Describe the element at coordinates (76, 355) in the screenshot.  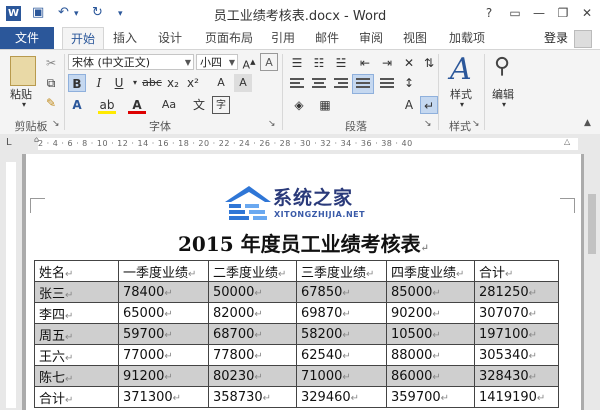
I see `table-cell: 王六↵` at that location.